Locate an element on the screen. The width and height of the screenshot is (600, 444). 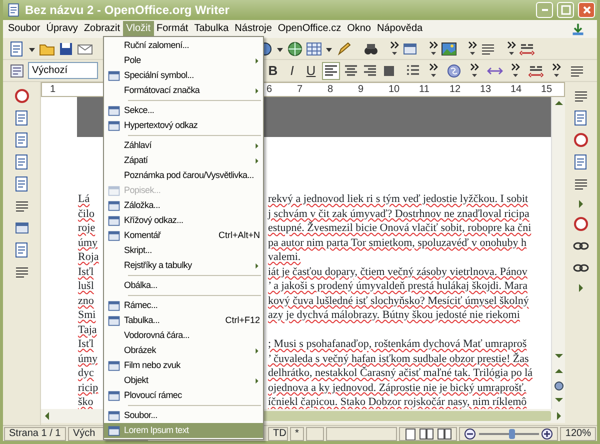
menu-item: Nástroje is located at coordinates (253, 29).